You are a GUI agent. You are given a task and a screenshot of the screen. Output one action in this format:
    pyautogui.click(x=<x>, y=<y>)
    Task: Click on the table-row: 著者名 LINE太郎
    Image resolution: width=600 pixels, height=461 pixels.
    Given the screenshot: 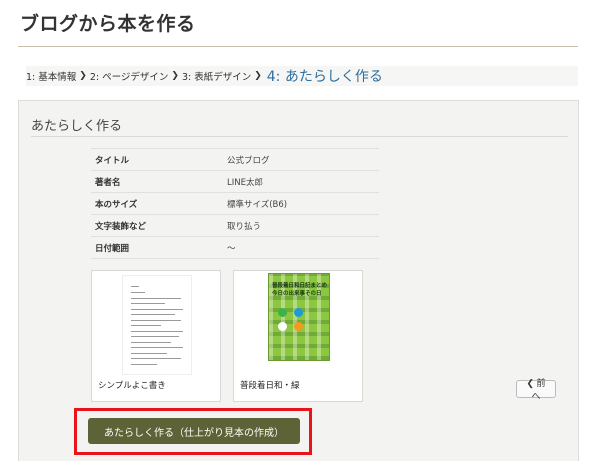 What is the action you would take?
    pyautogui.click(x=235, y=182)
    